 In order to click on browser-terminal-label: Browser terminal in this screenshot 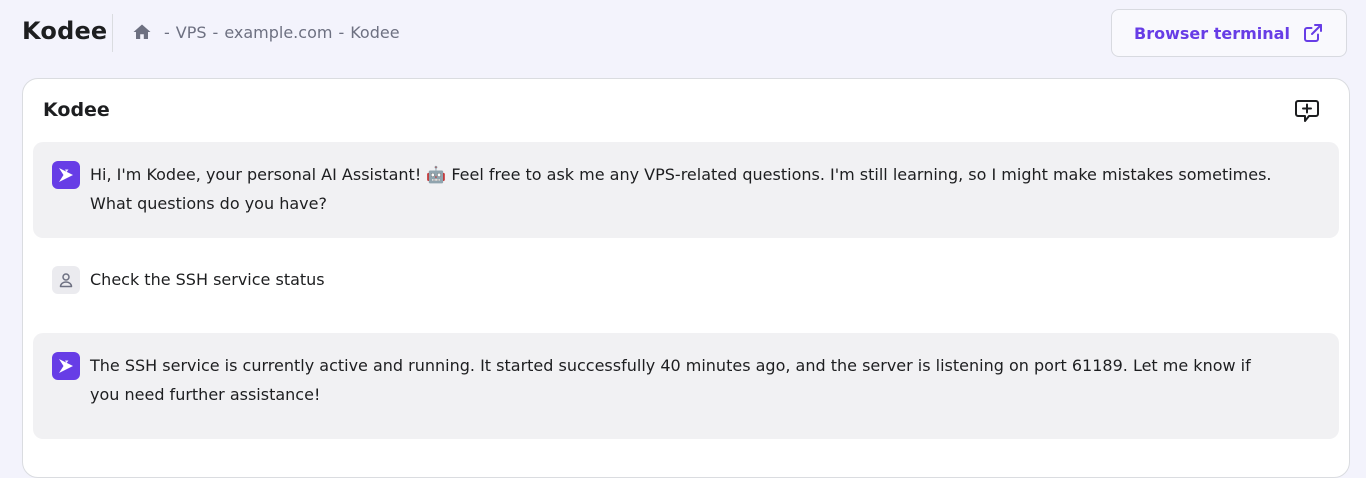, I will do `click(1212, 33)`.